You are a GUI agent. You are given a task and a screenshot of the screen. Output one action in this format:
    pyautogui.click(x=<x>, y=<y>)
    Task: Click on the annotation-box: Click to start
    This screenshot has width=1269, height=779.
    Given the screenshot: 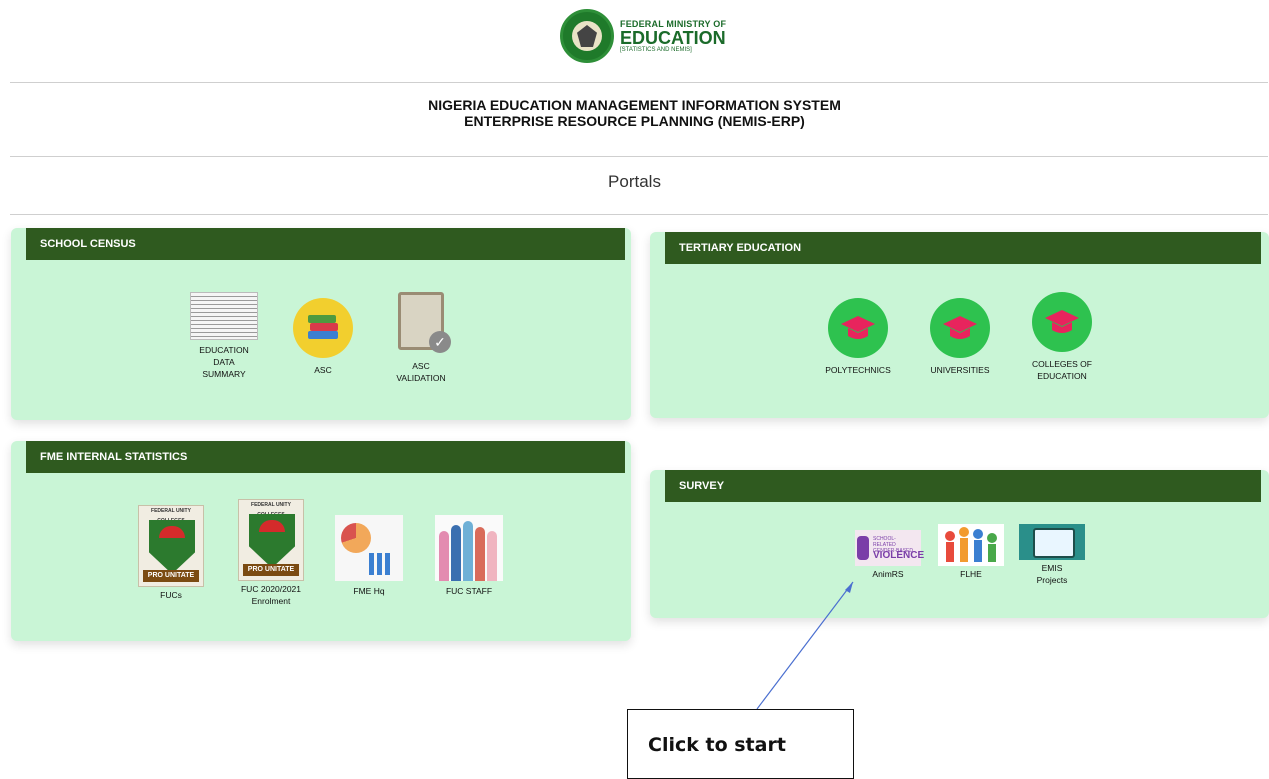 What is the action you would take?
    pyautogui.click(x=740, y=744)
    